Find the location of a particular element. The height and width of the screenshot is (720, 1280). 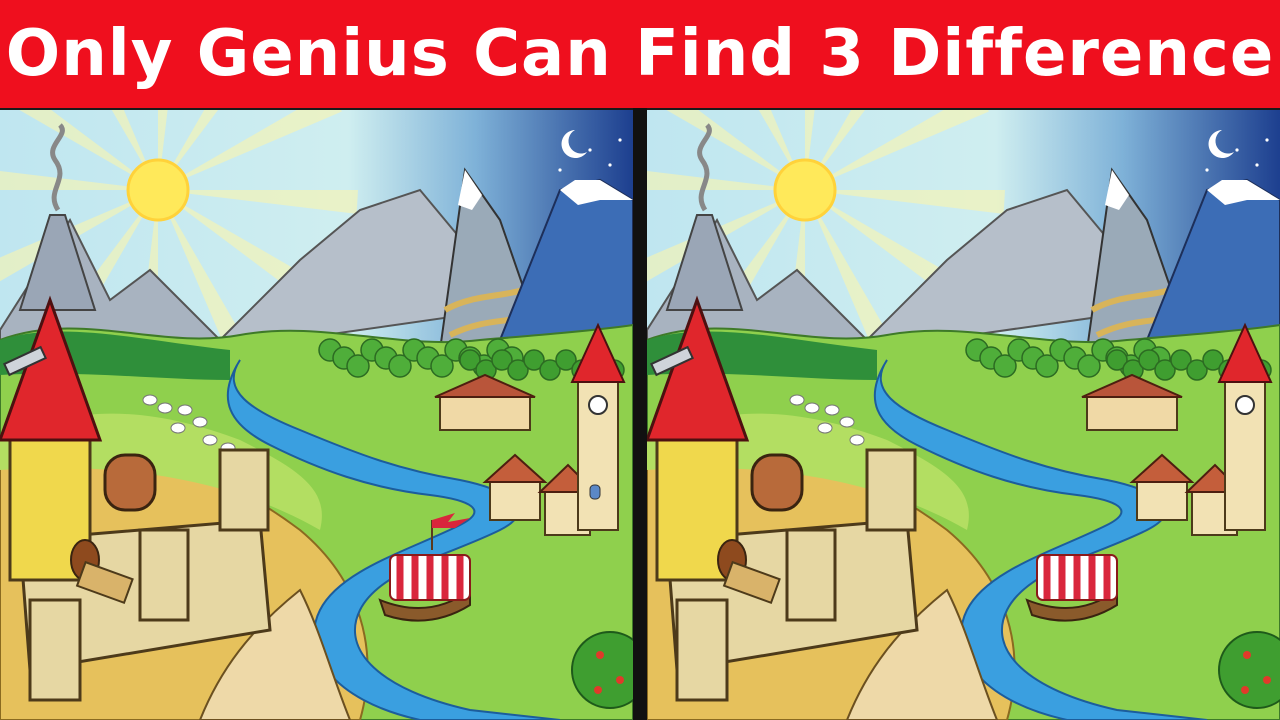

page-title: Only Genius Can Find 3 Difference is located at coordinates (640, 54).